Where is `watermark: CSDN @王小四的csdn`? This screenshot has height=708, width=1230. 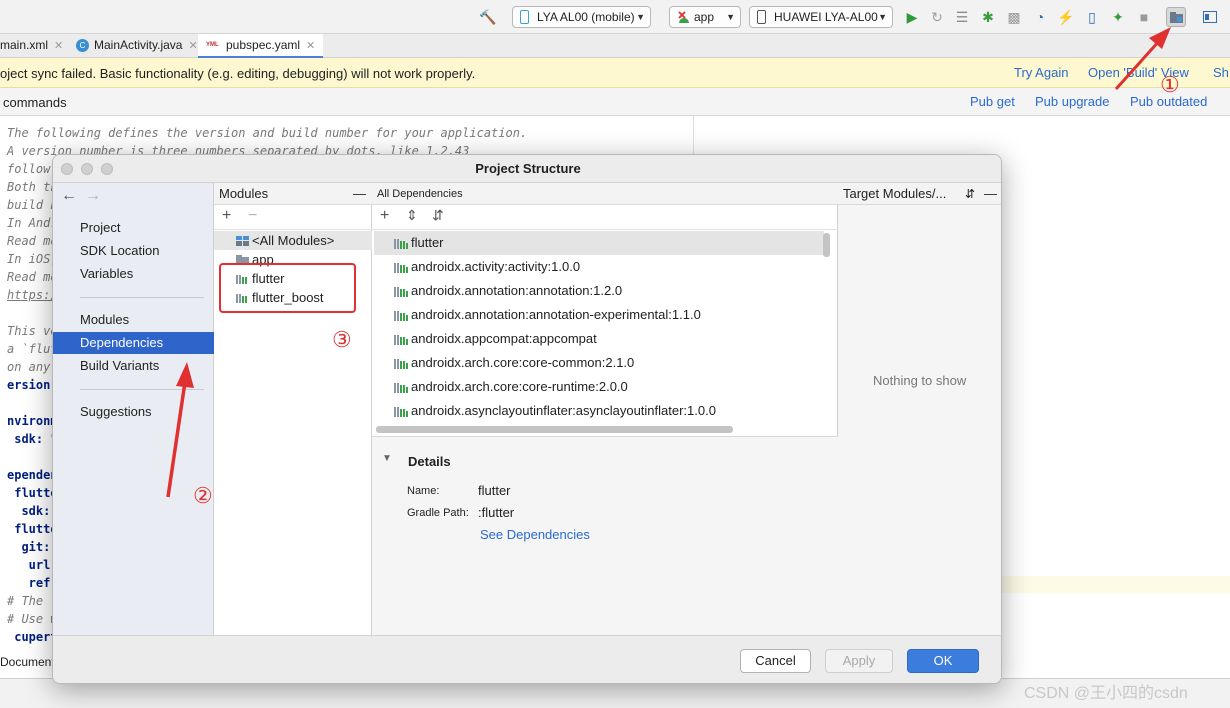 watermark: CSDN @王小四的csdn is located at coordinates (1106, 693).